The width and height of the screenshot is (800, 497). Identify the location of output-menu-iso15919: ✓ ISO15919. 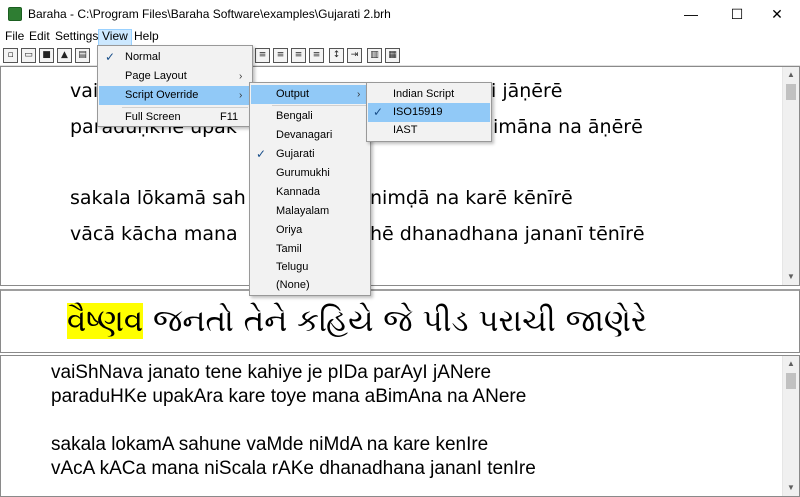
(429, 112).